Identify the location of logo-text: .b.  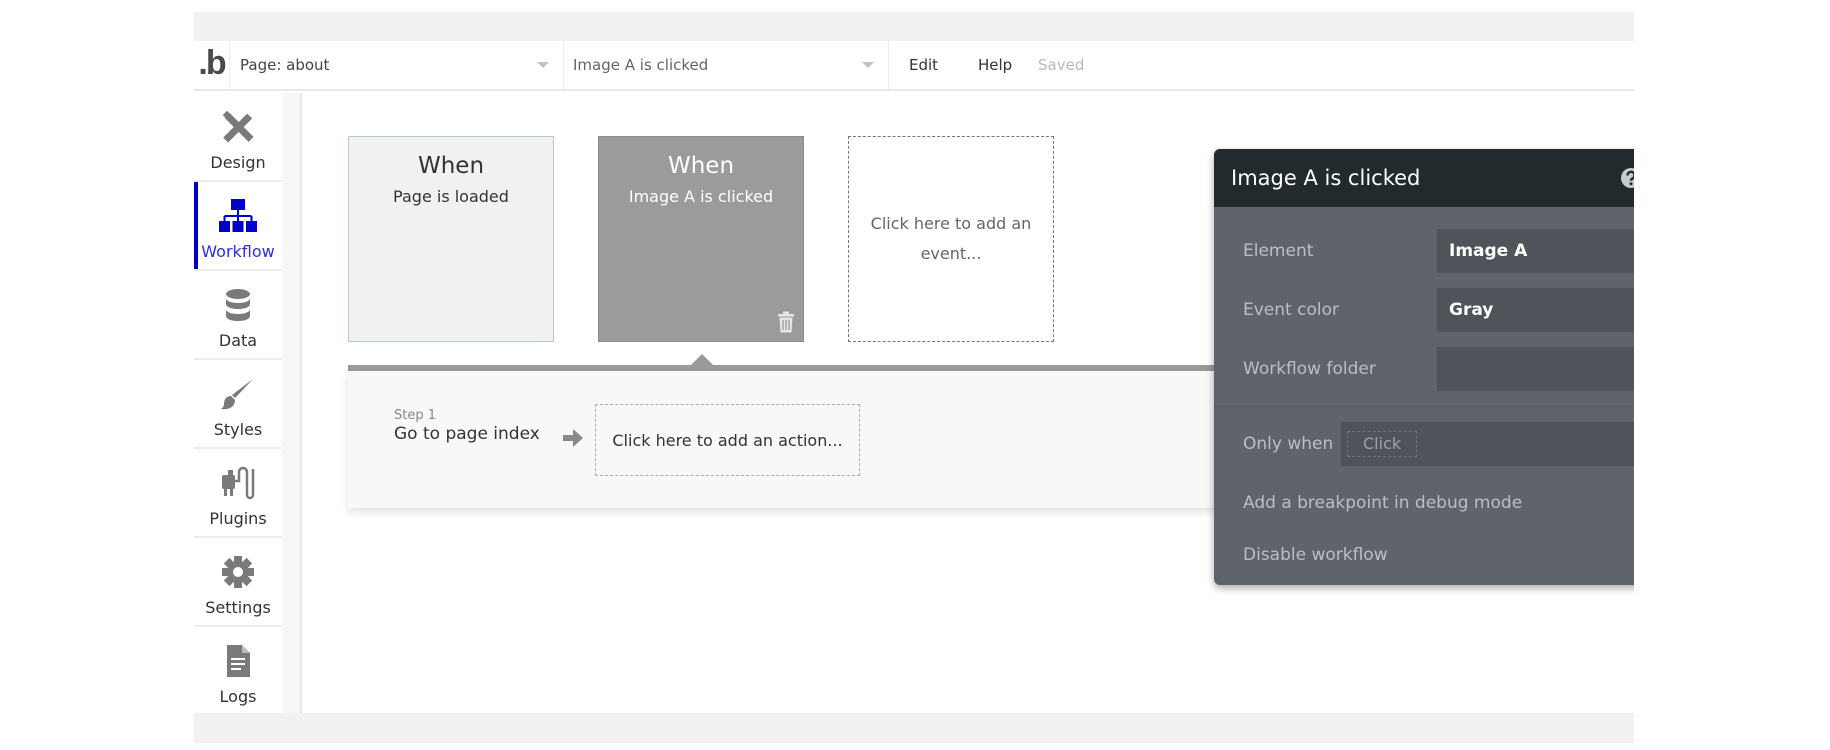
(212, 63).